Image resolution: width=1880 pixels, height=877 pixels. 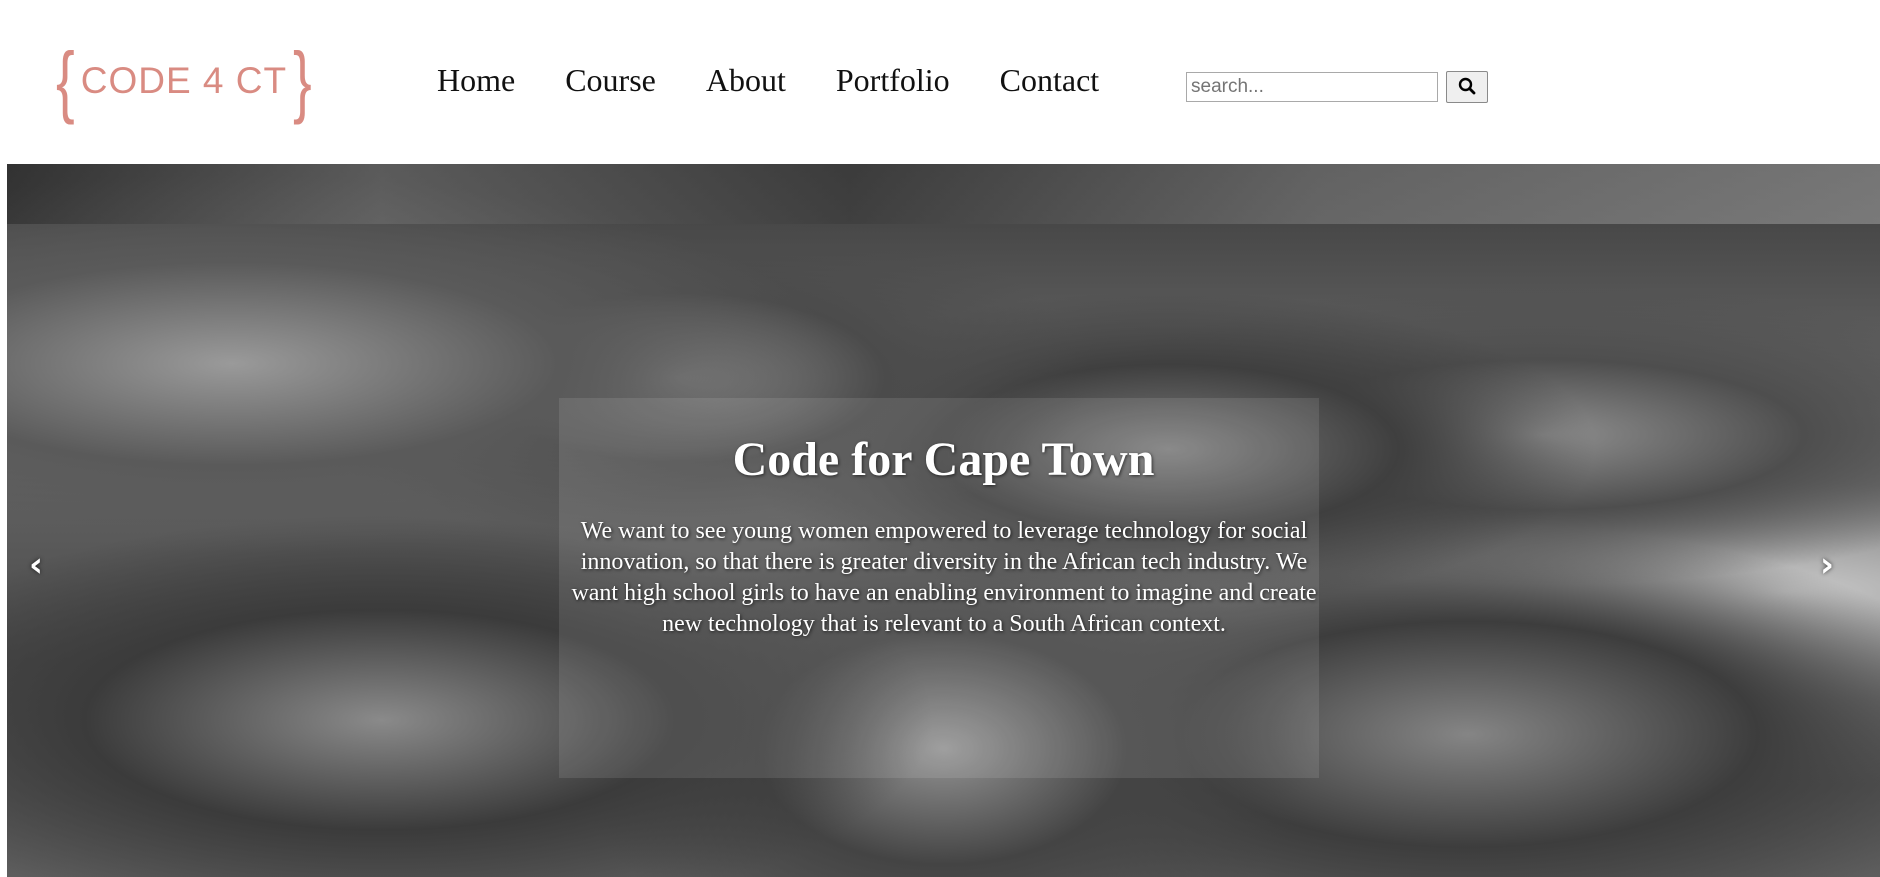 I want to click on hero-title: Code for Cape Town, so click(x=943, y=459).